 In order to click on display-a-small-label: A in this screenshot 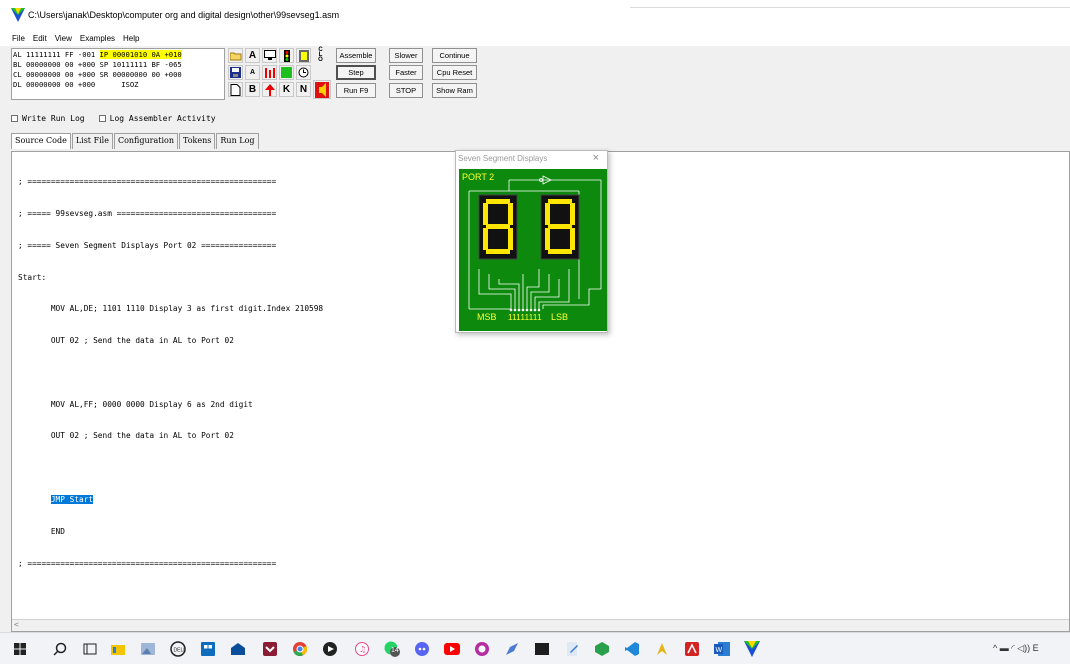, I will do `click(252, 72)`.